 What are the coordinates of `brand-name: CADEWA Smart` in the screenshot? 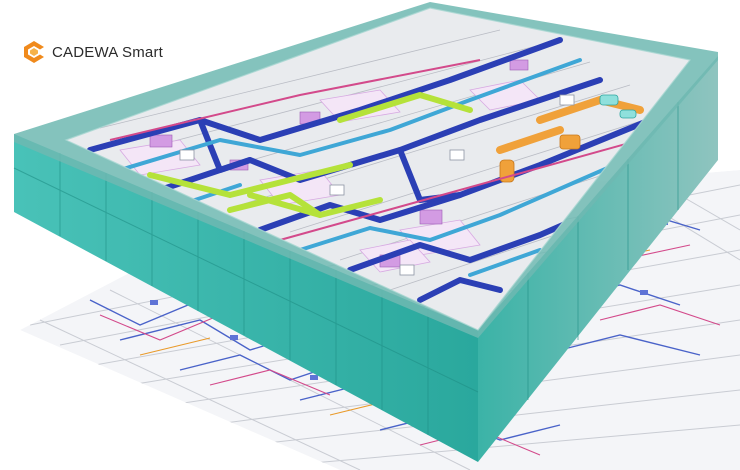 It's located at (108, 52).